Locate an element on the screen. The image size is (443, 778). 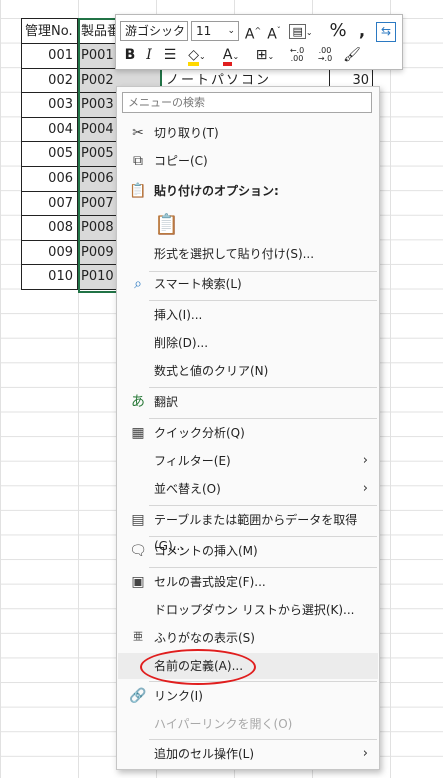
menu-item-paste-options: 📋 貼り付けのオプション: is located at coordinates (248, 191).